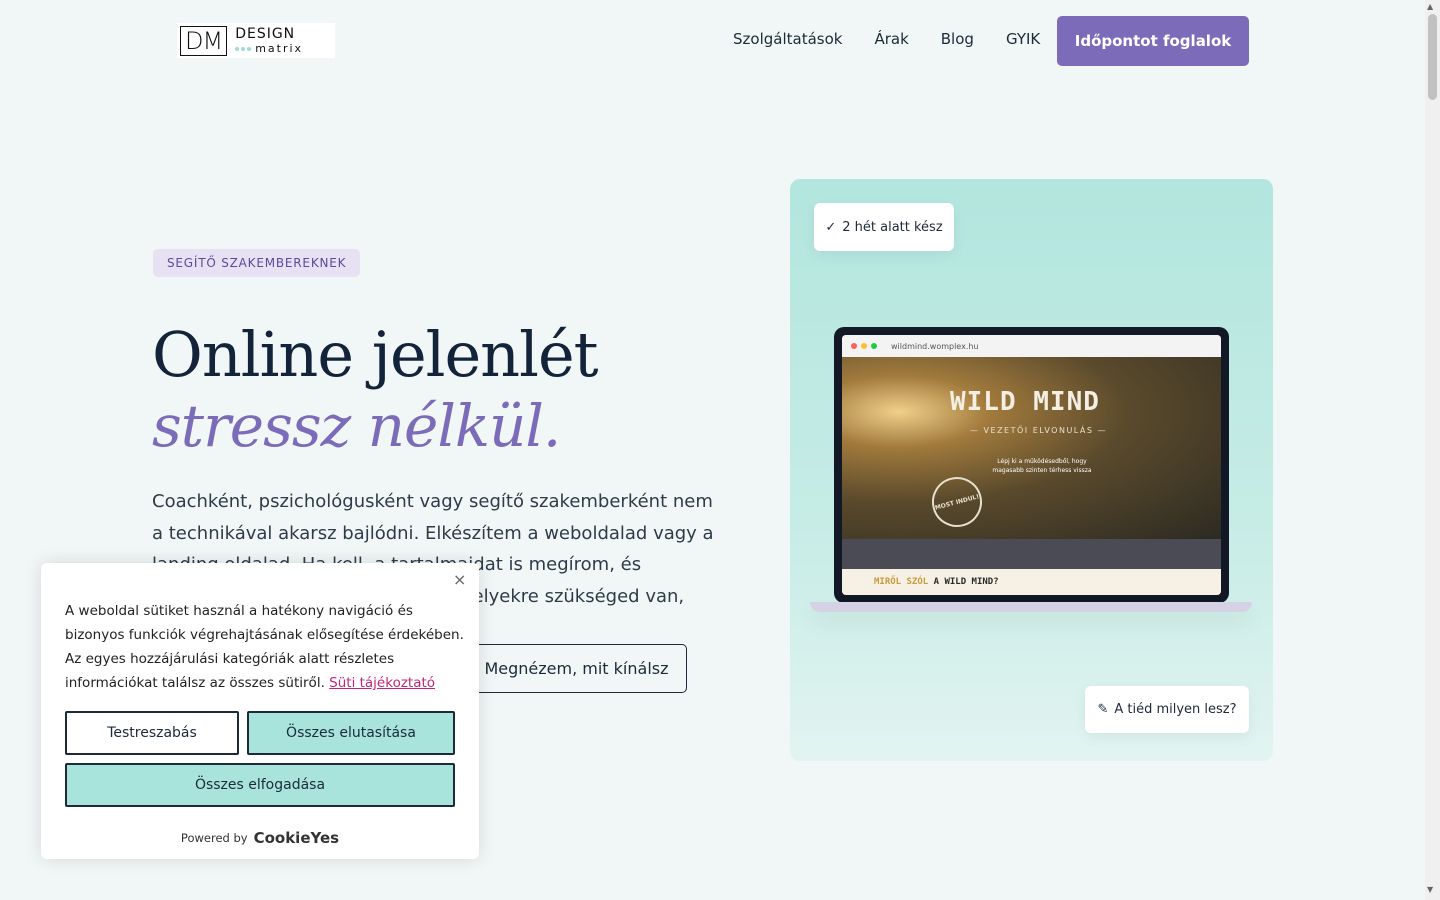 The image size is (1440, 900). What do you see at coordinates (260, 785) in the screenshot?
I see `accept-all-button: Összes elfogadása` at bounding box center [260, 785].